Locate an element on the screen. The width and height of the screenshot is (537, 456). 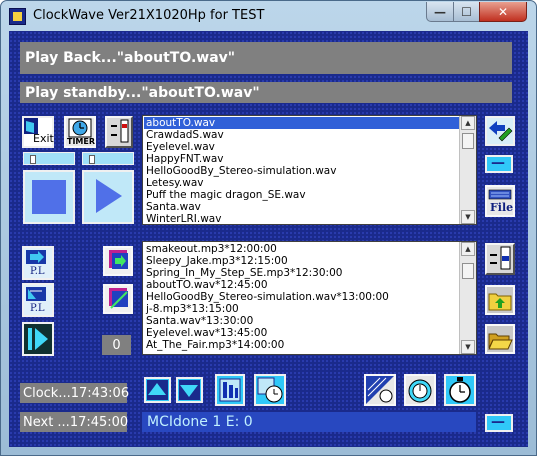
list-item: Puff the magic dragon_SE.wav is located at coordinates (301, 195).